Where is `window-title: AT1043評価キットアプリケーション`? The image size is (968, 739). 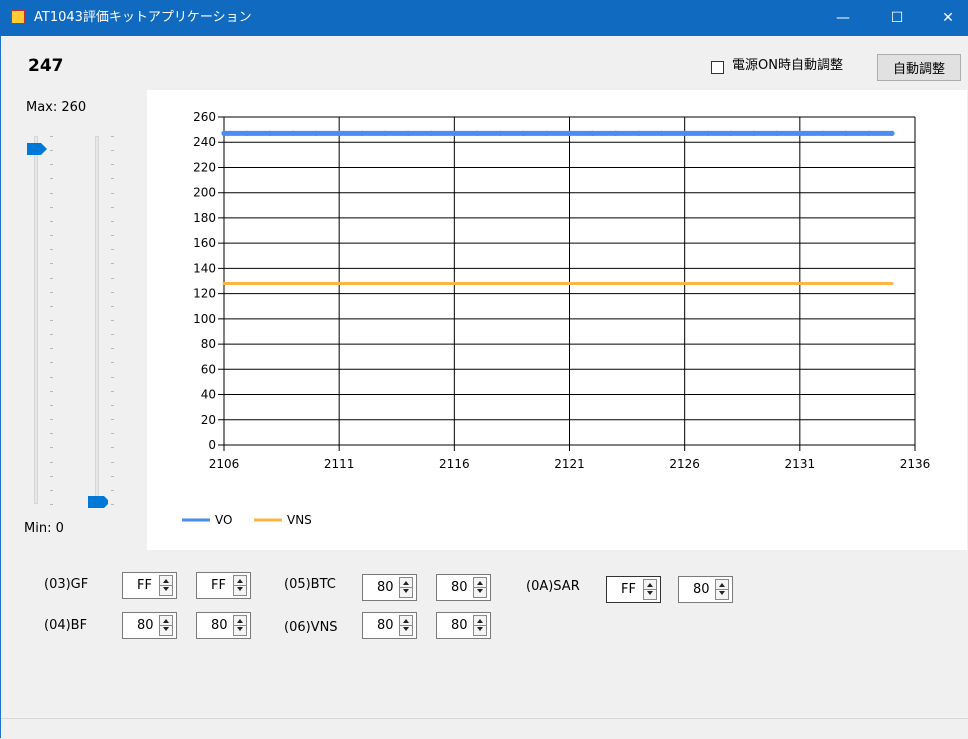 window-title: AT1043評価キットアプリケーション is located at coordinates (143, 17).